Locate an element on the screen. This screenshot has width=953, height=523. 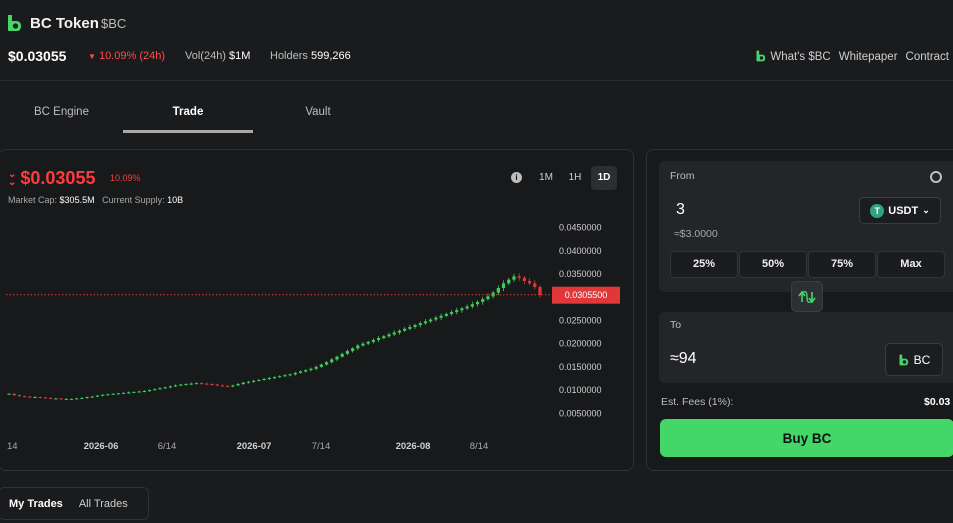
tab-trade: Trade is located at coordinates (188, 114).